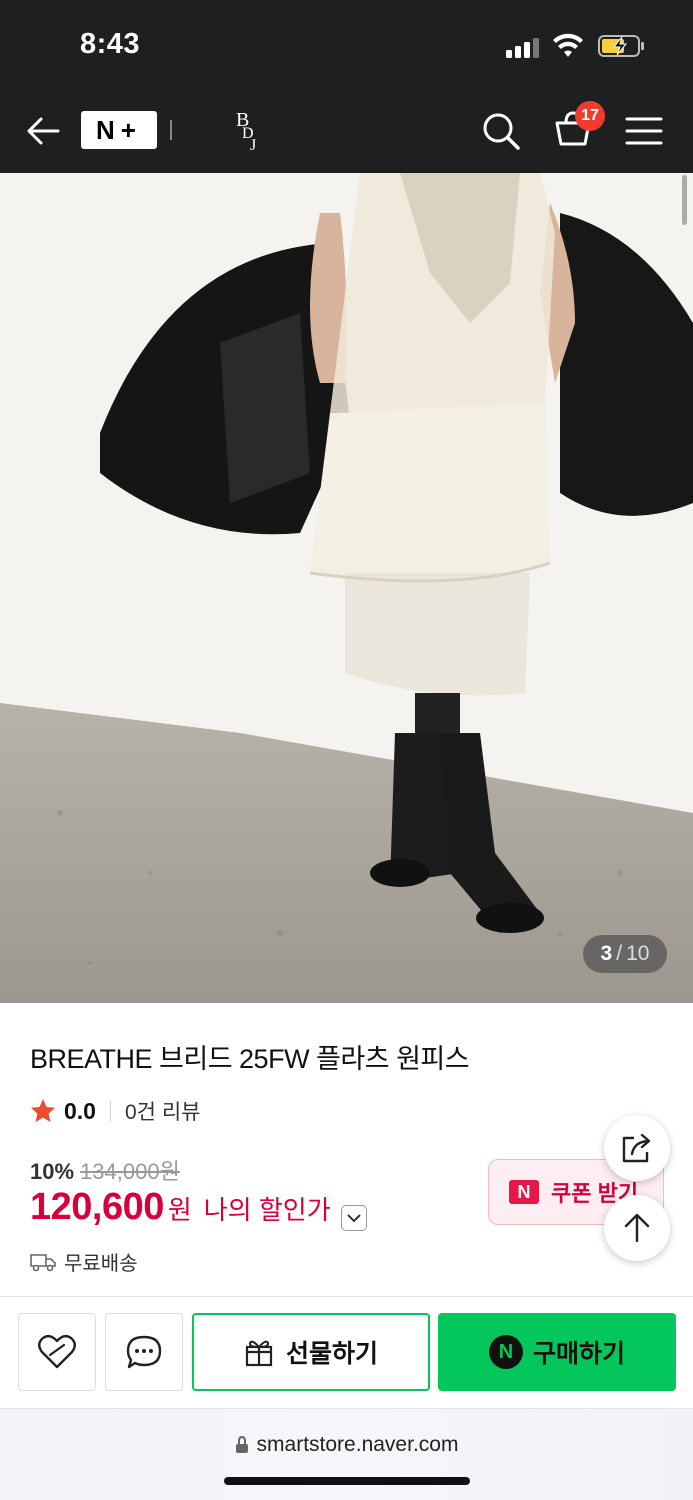 The height and width of the screenshot is (1500, 693). I want to click on share-icon, so click(636, 1148).